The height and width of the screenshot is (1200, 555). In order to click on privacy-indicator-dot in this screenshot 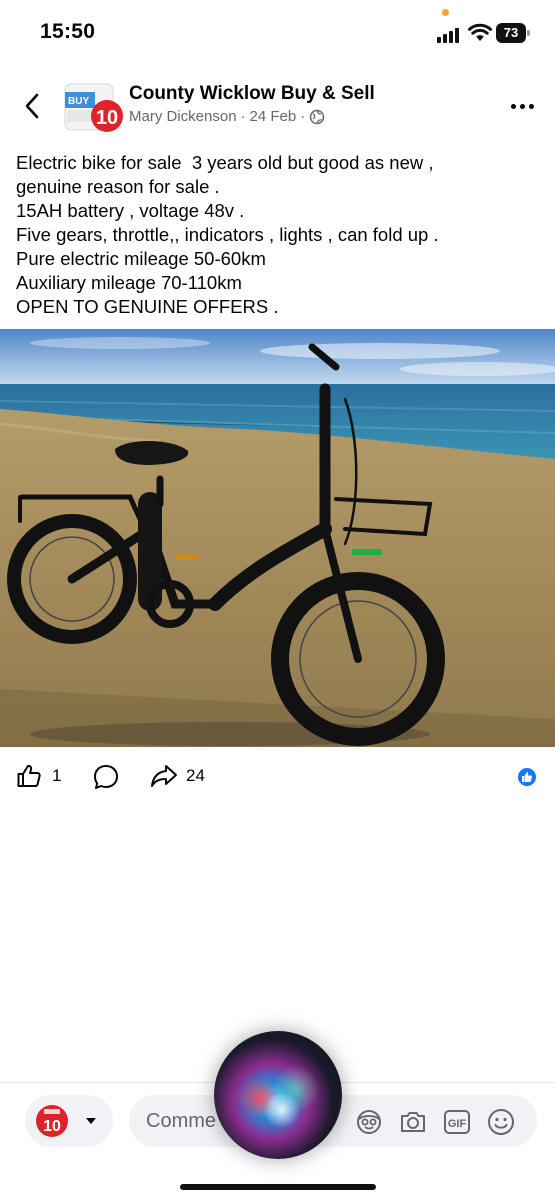, I will do `click(445, 12)`.